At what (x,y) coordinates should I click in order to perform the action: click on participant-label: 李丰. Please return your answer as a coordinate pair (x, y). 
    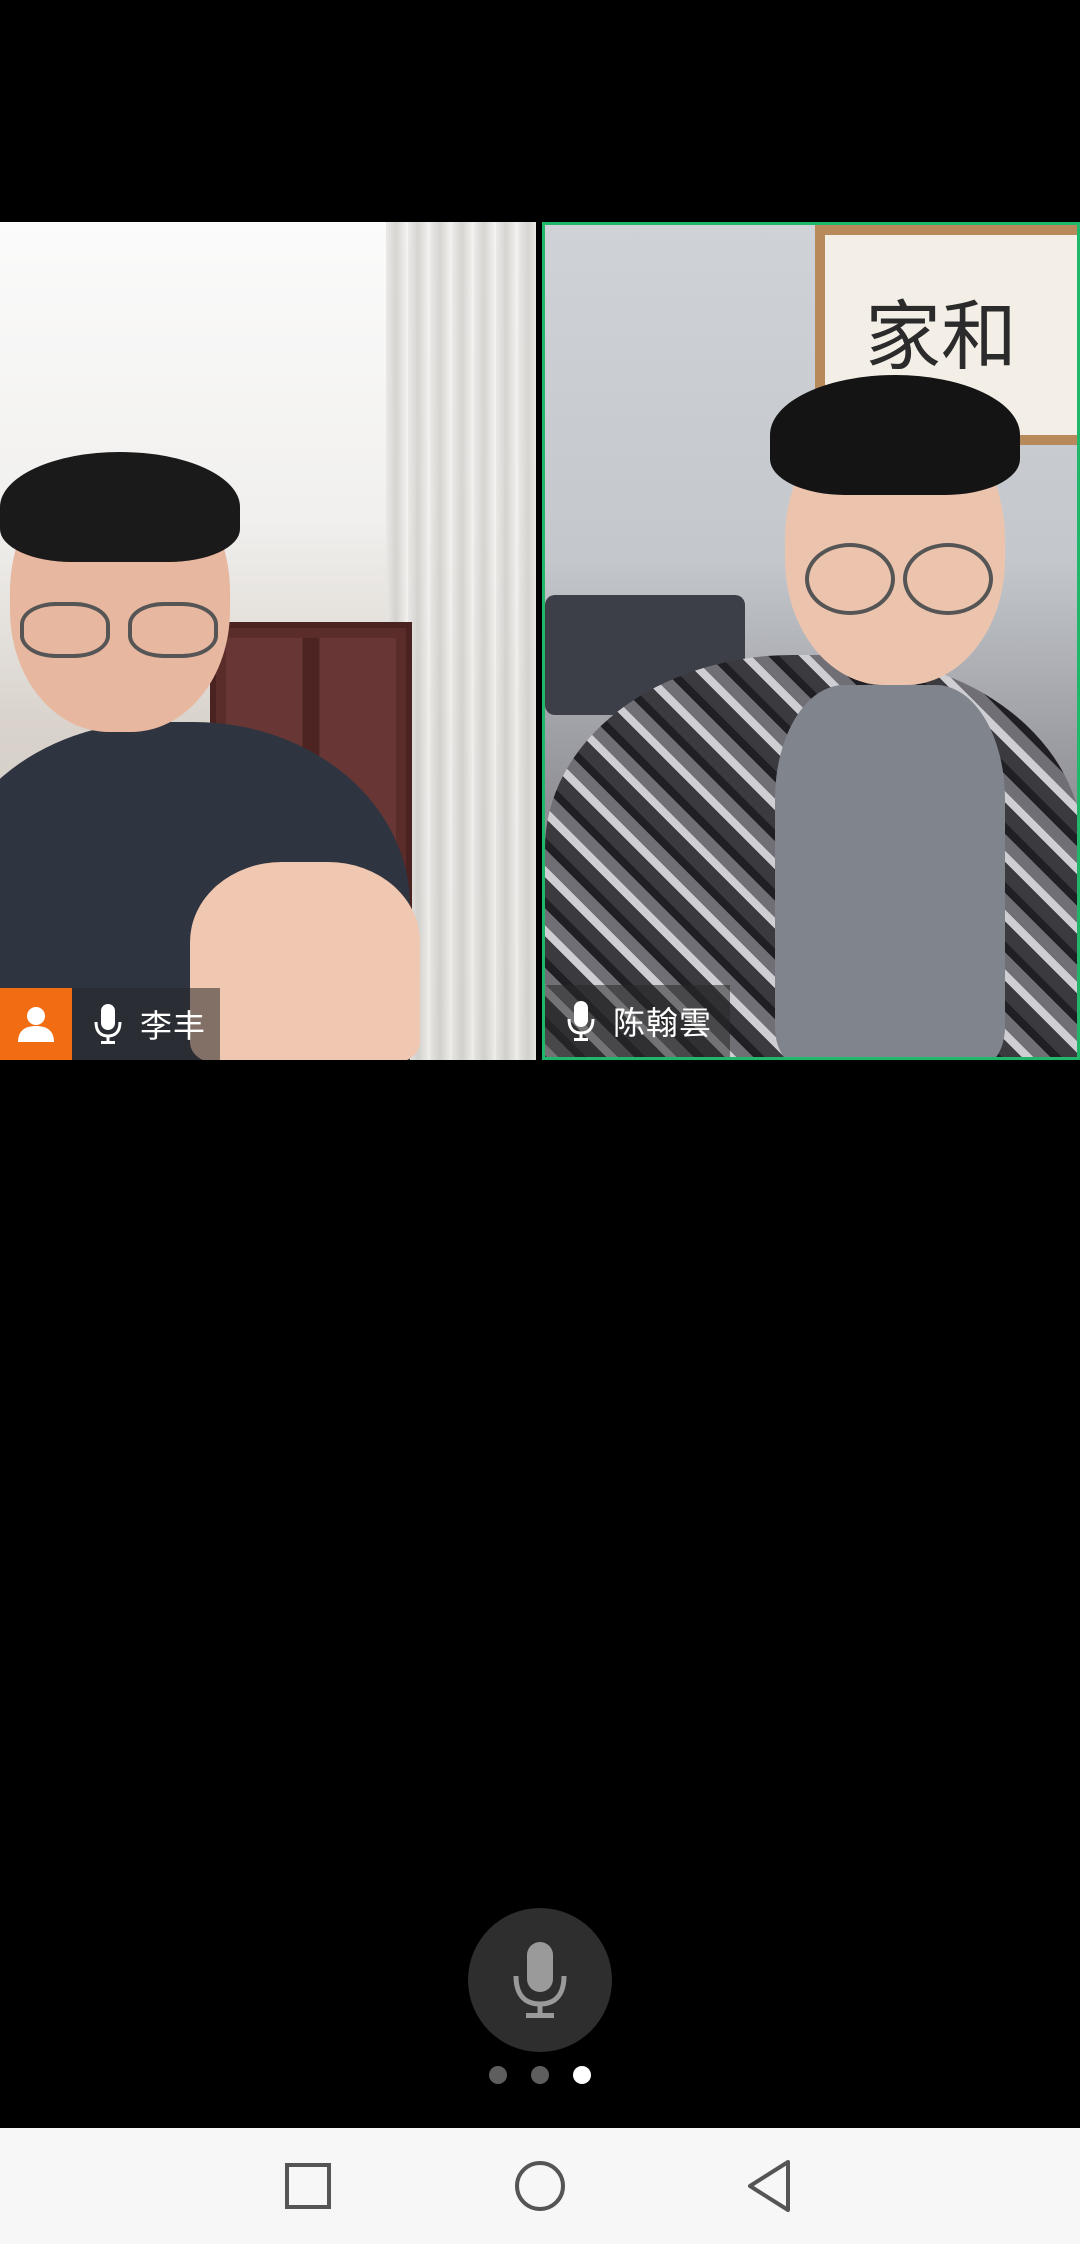
    Looking at the image, I should click on (110, 1024).